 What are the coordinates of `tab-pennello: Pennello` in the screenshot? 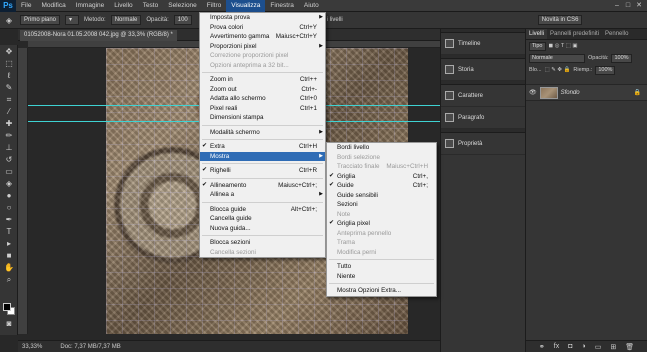 It's located at (616, 34).